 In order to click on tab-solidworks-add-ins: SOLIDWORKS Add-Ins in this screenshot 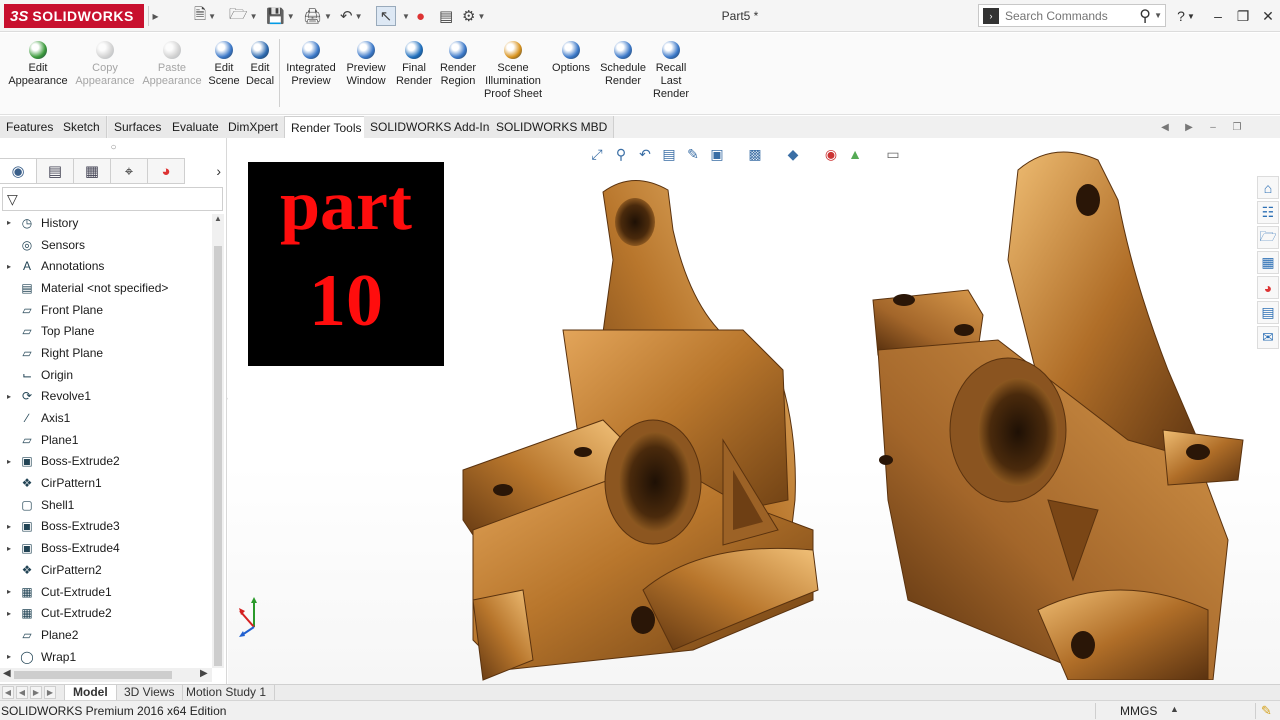, I will do `click(433, 127)`.